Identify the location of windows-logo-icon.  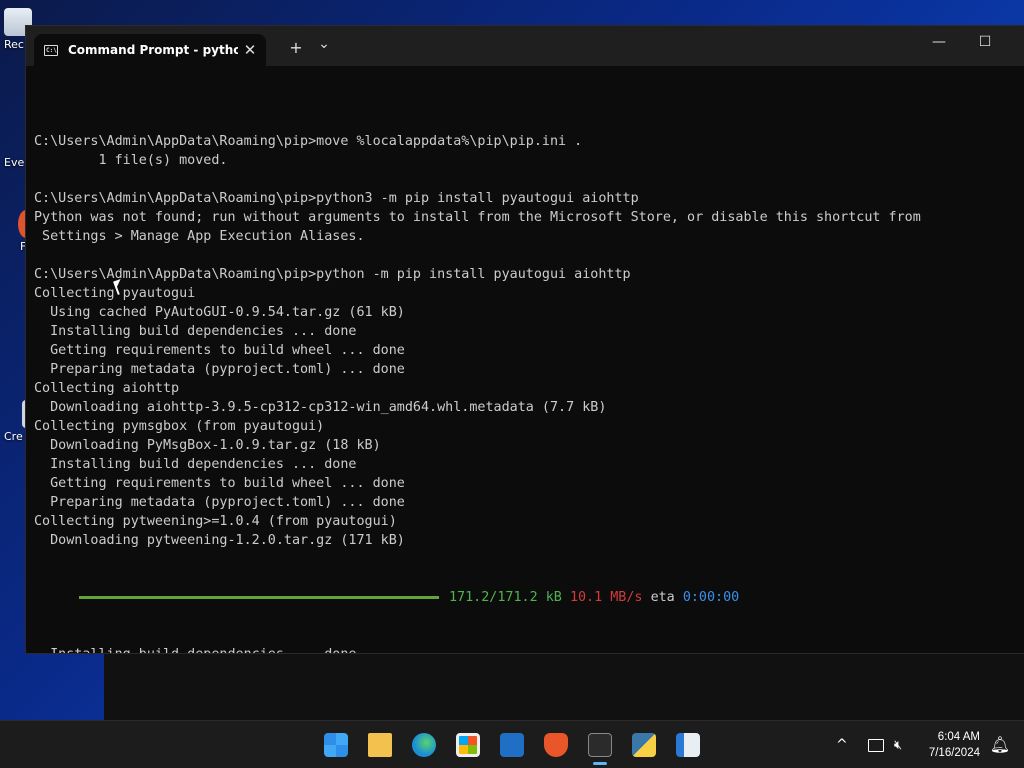
(336, 745).